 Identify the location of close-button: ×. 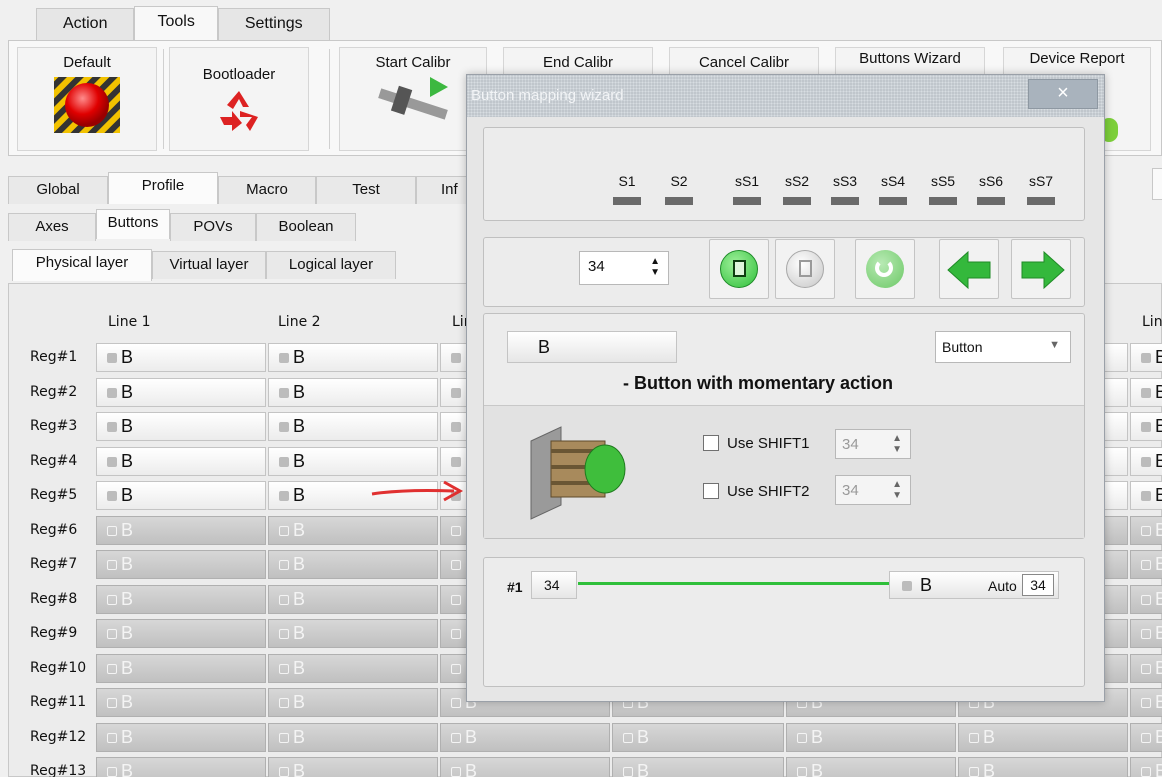
(1063, 94).